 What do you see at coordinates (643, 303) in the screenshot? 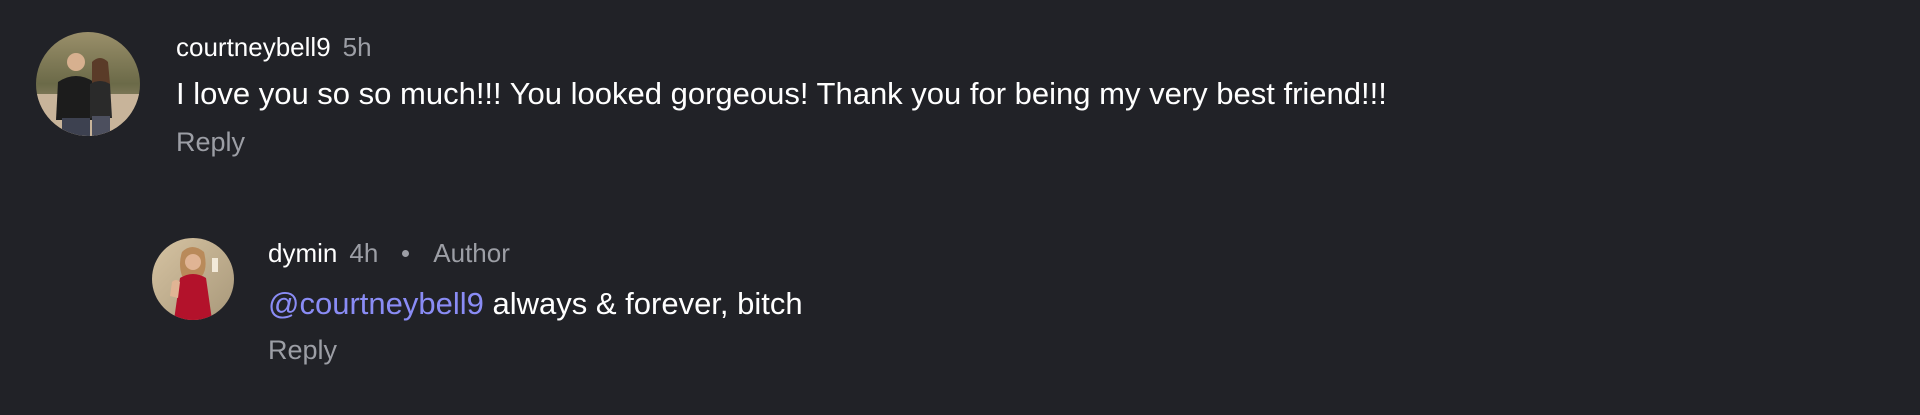
I see `comment-text-content: always & forever, bitch` at bounding box center [643, 303].